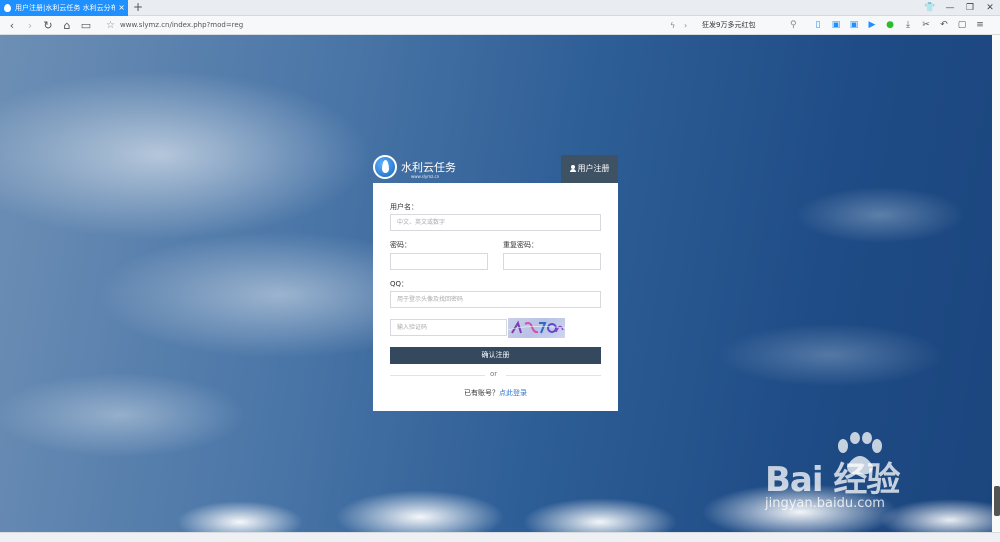 The image size is (1000, 542). I want to click on promo-link: 狂发9万多元红包, so click(728, 25).